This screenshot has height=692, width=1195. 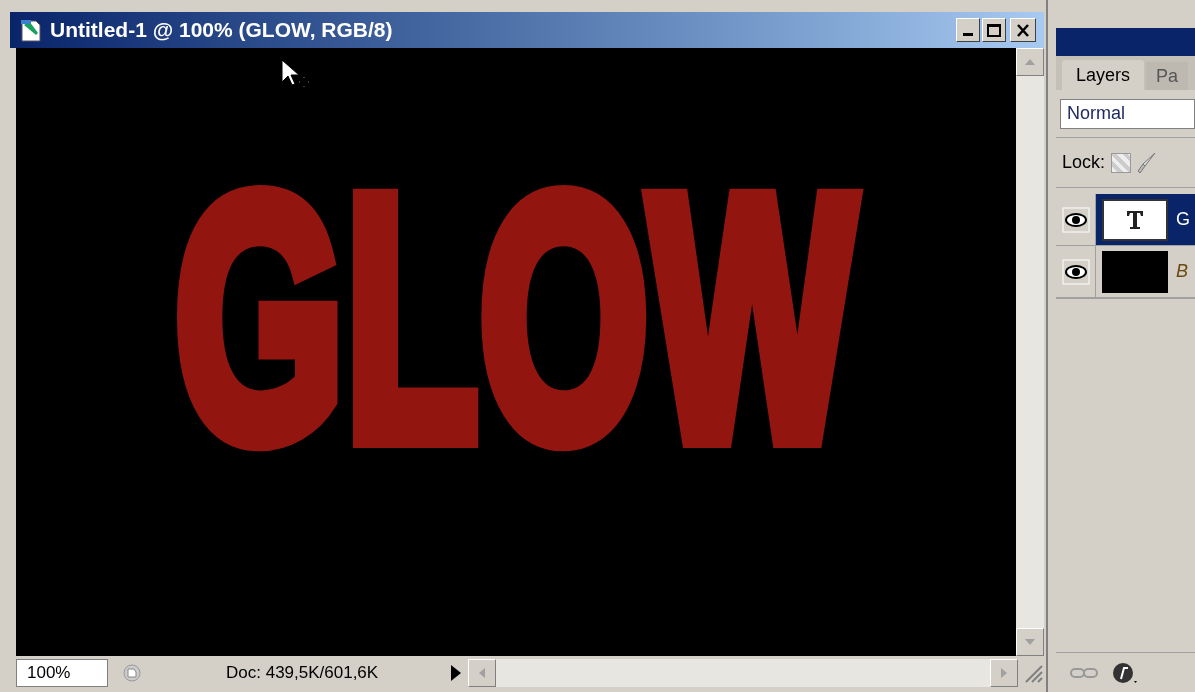 What do you see at coordinates (1127, 113) in the screenshot?
I see `blend-mode-dropdown: Normal` at bounding box center [1127, 113].